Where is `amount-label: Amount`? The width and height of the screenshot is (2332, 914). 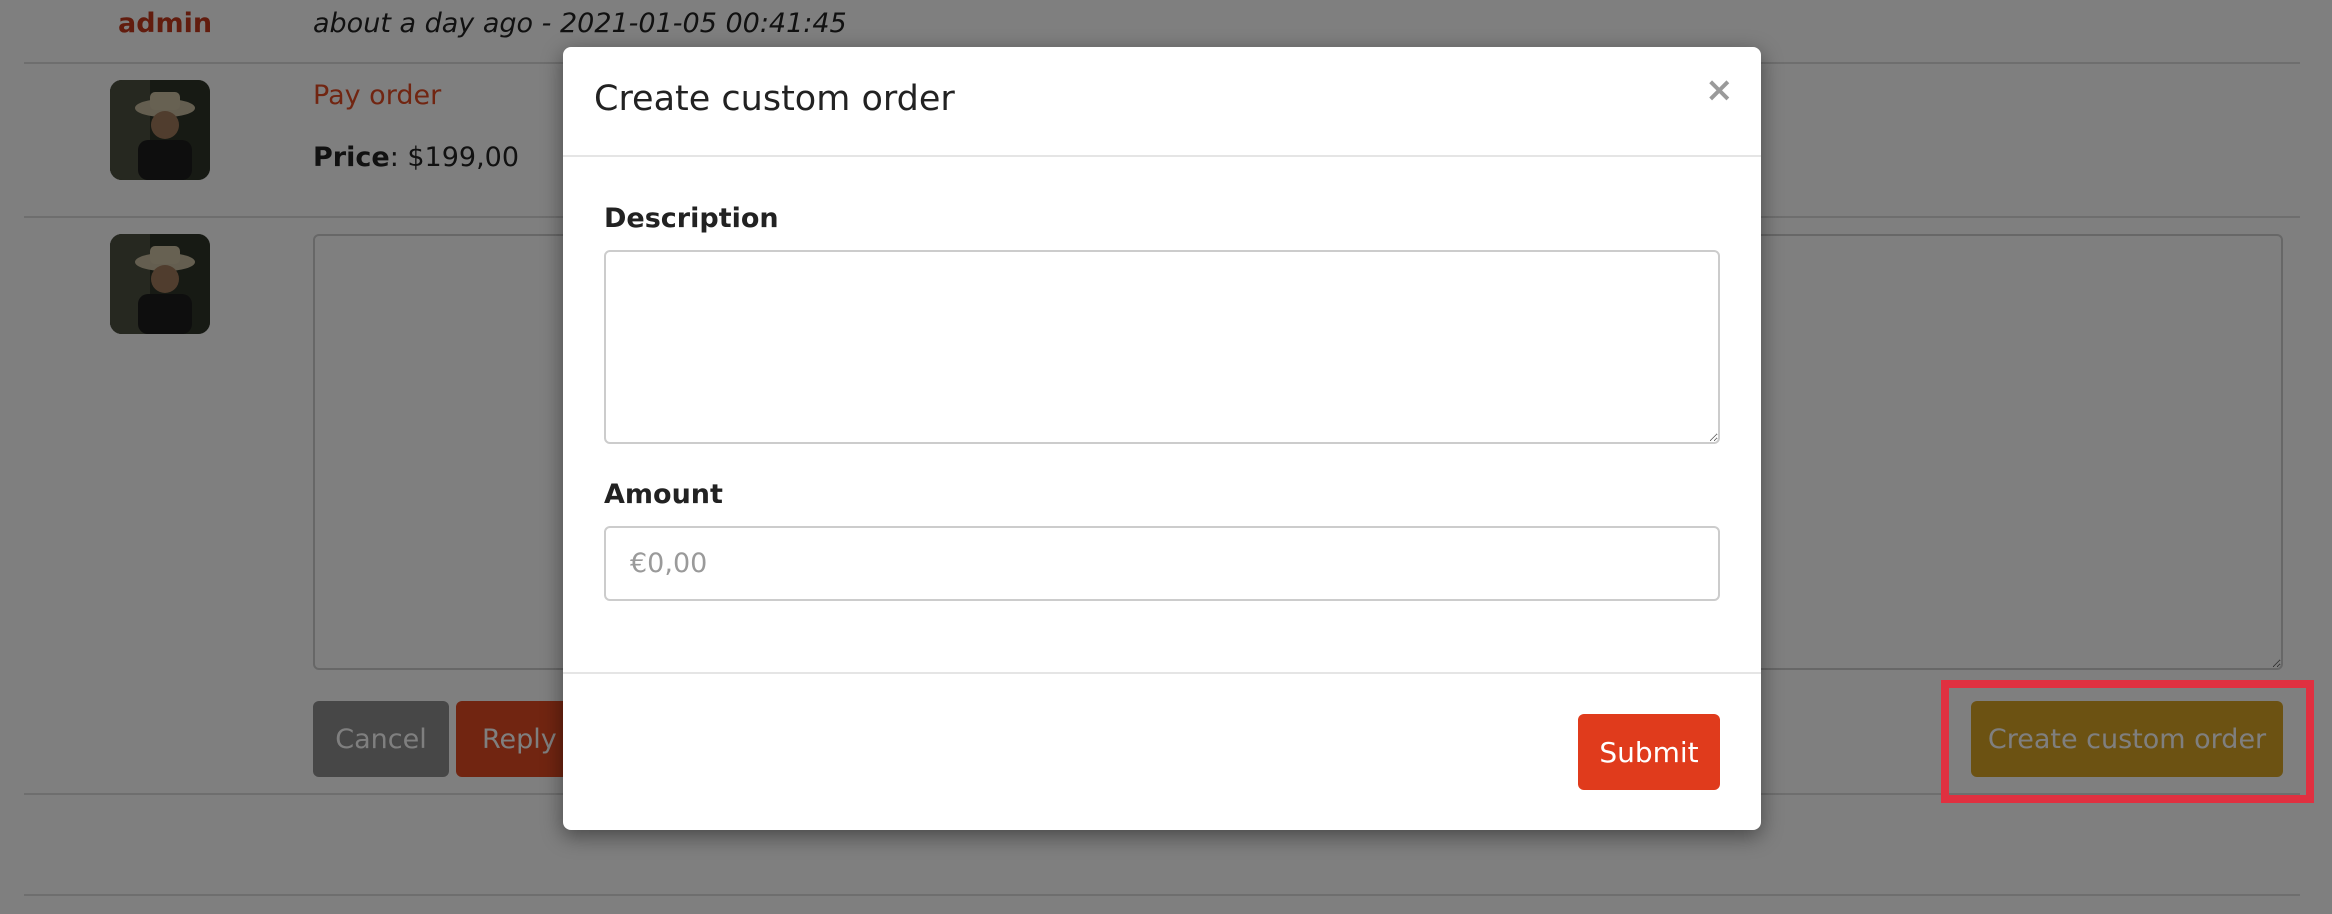
amount-label: Amount is located at coordinates (663, 494).